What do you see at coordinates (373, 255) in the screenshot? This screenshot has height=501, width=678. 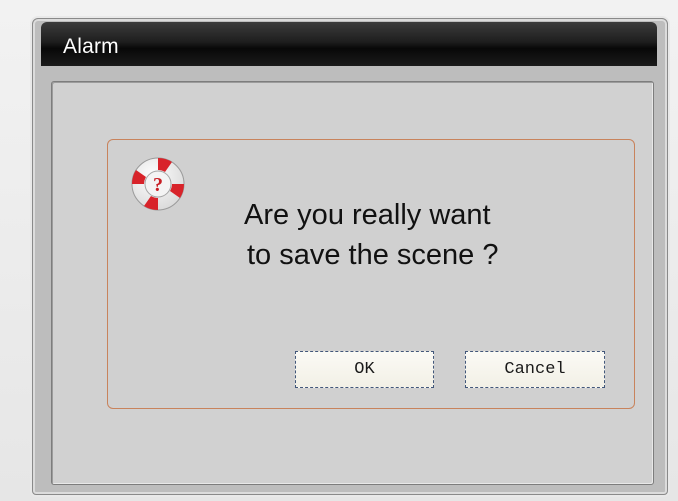 I see `message-line-2: to save the scene ?` at bounding box center [373, 255].